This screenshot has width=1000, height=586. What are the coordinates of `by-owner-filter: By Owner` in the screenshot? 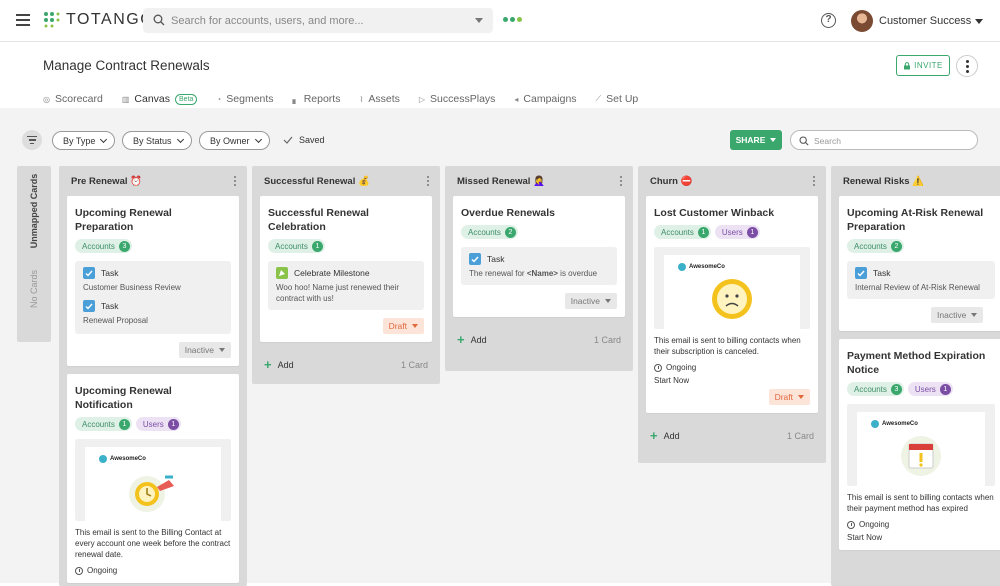 It's located at (234, 140).